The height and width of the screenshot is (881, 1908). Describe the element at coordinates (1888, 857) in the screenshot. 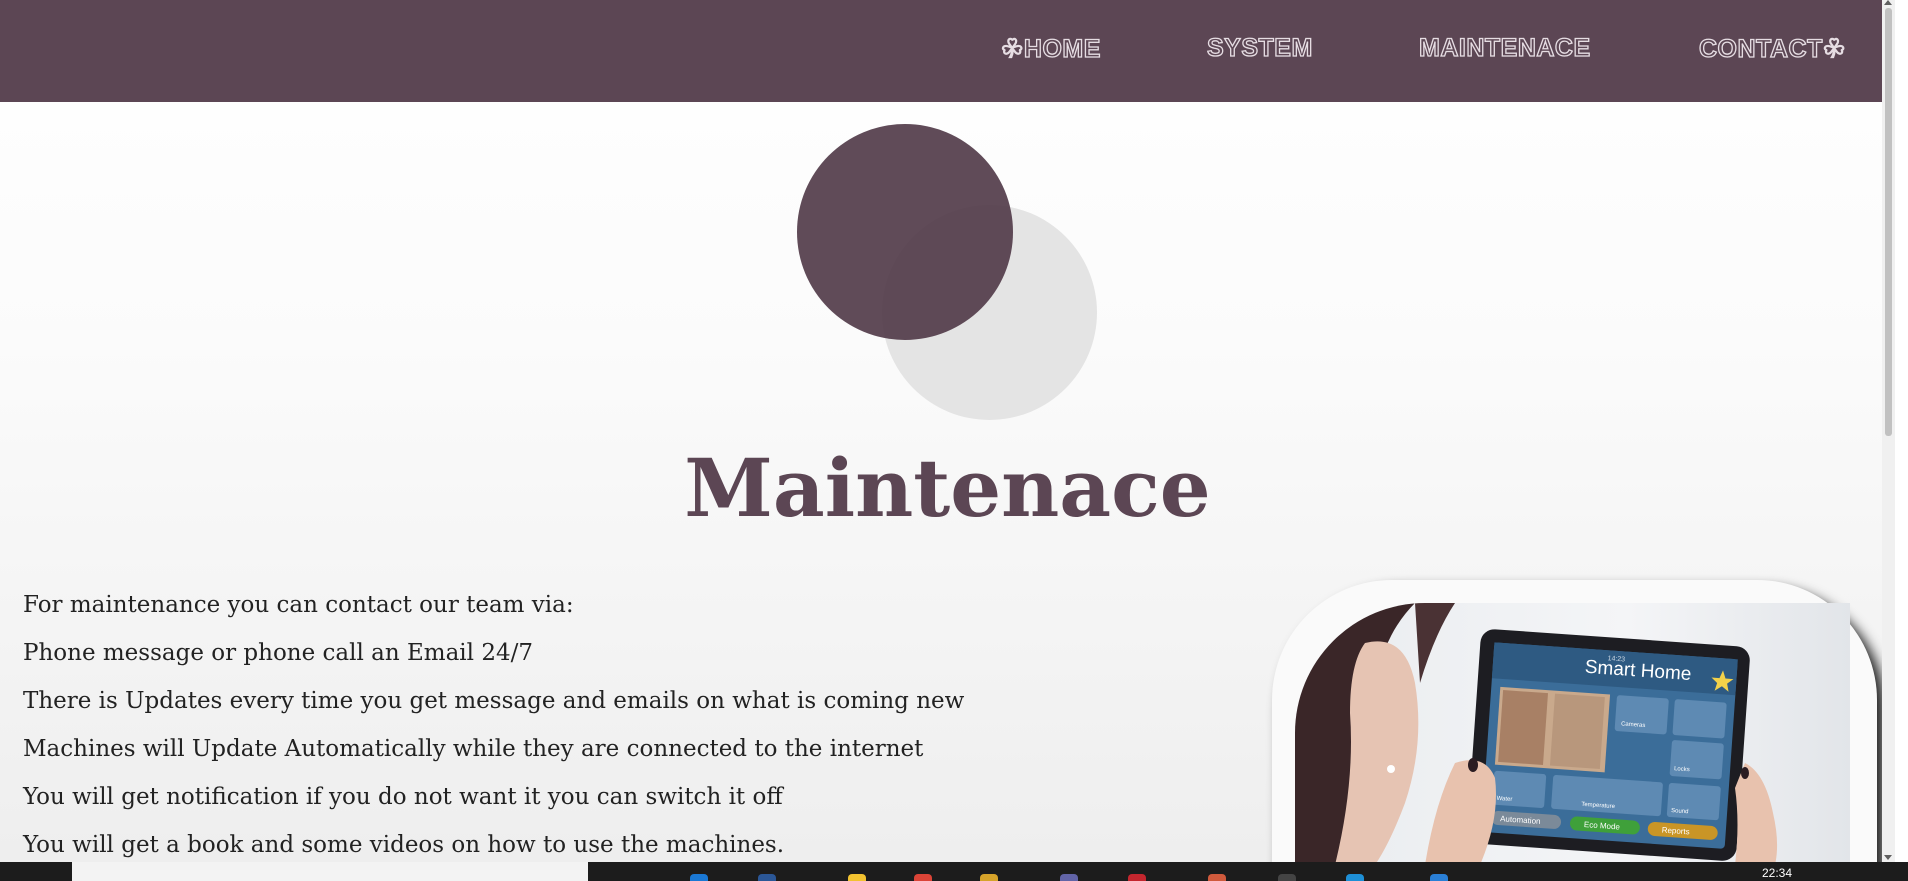

I see `scroll-down-icon` at that location.